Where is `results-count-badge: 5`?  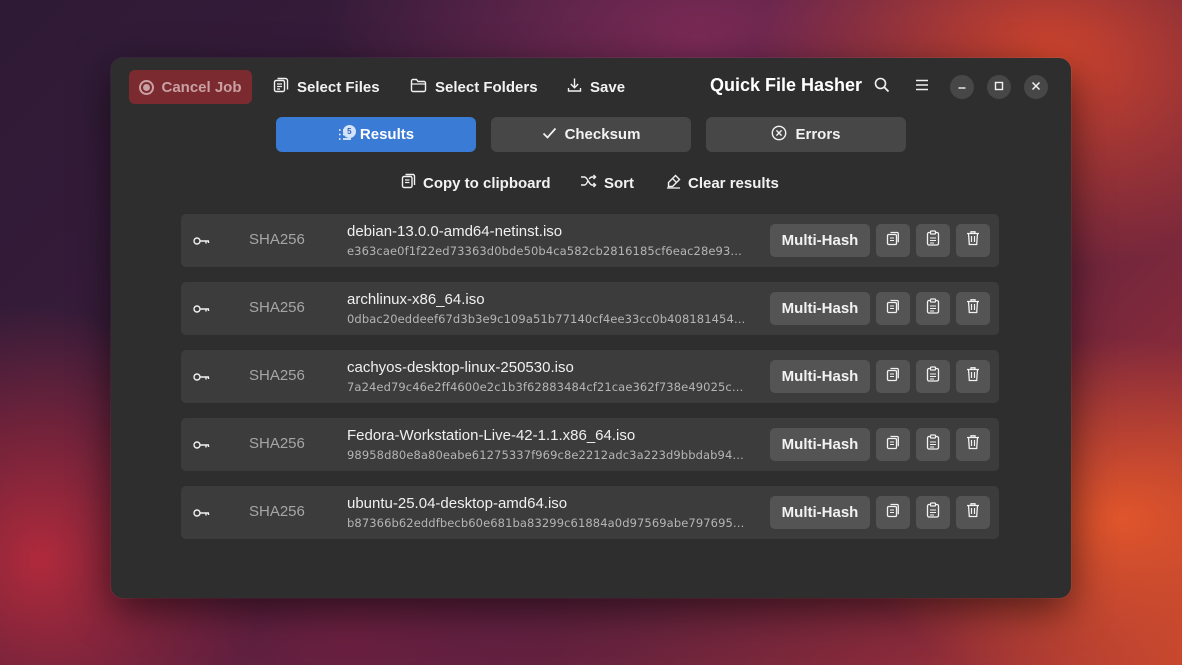
results-count-badge: 5 is located at coordinates (349, 131).